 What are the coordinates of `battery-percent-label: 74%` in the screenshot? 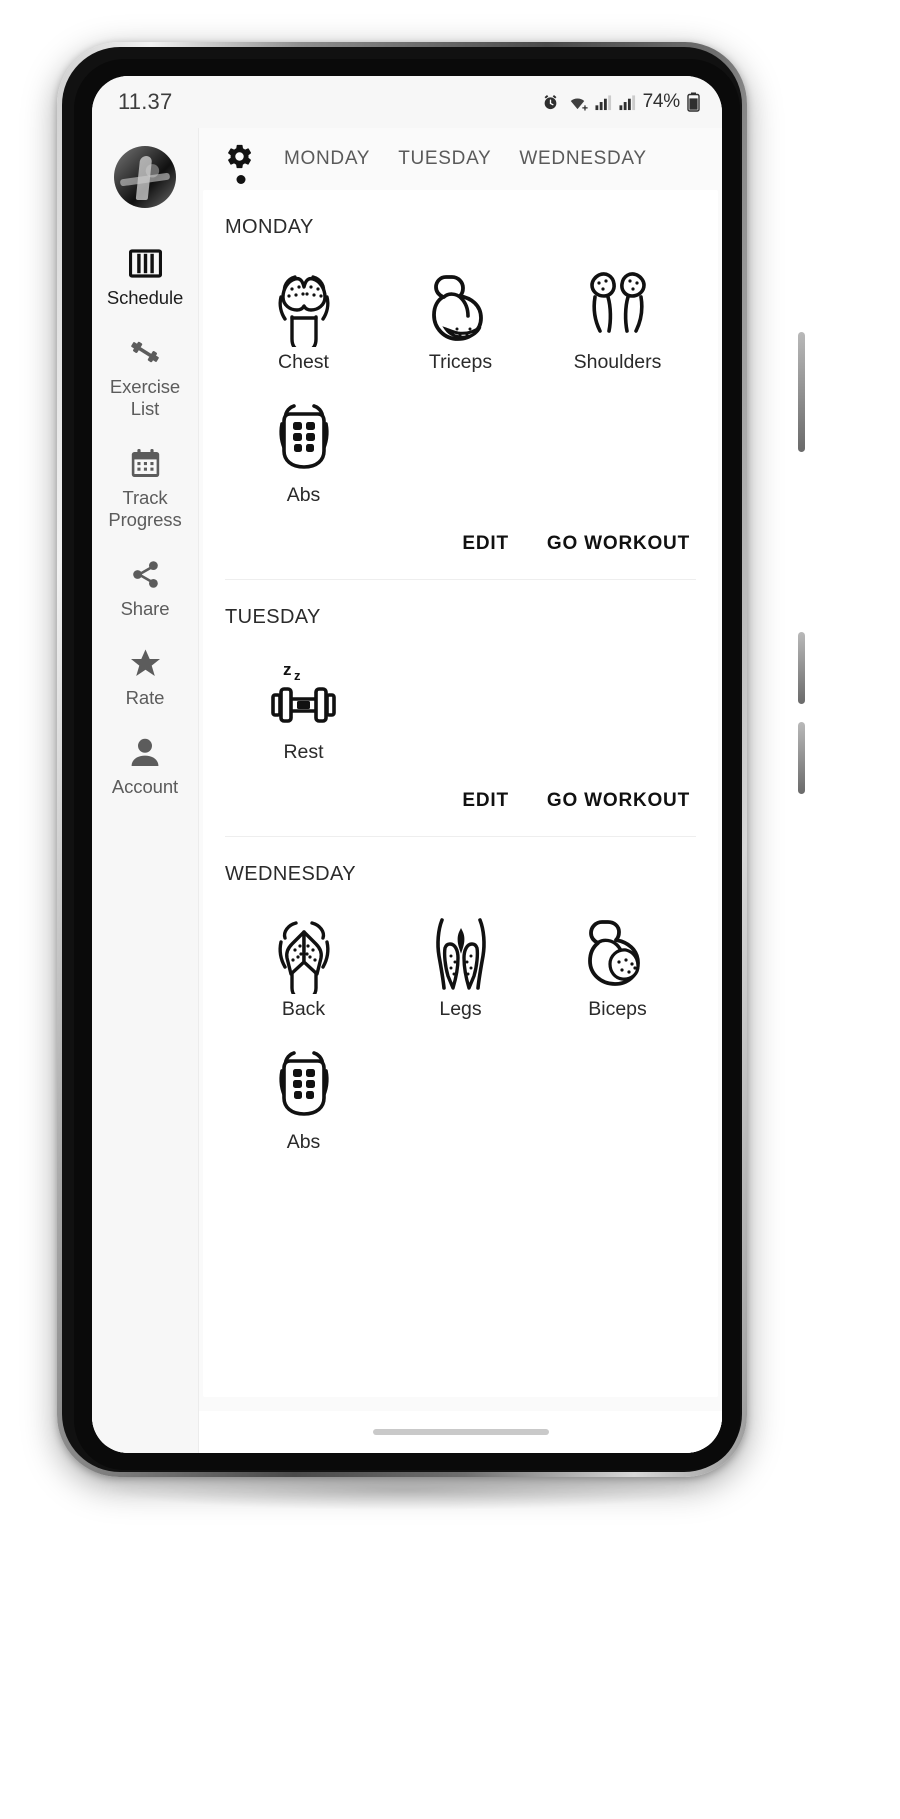 It's located at (661, 101).